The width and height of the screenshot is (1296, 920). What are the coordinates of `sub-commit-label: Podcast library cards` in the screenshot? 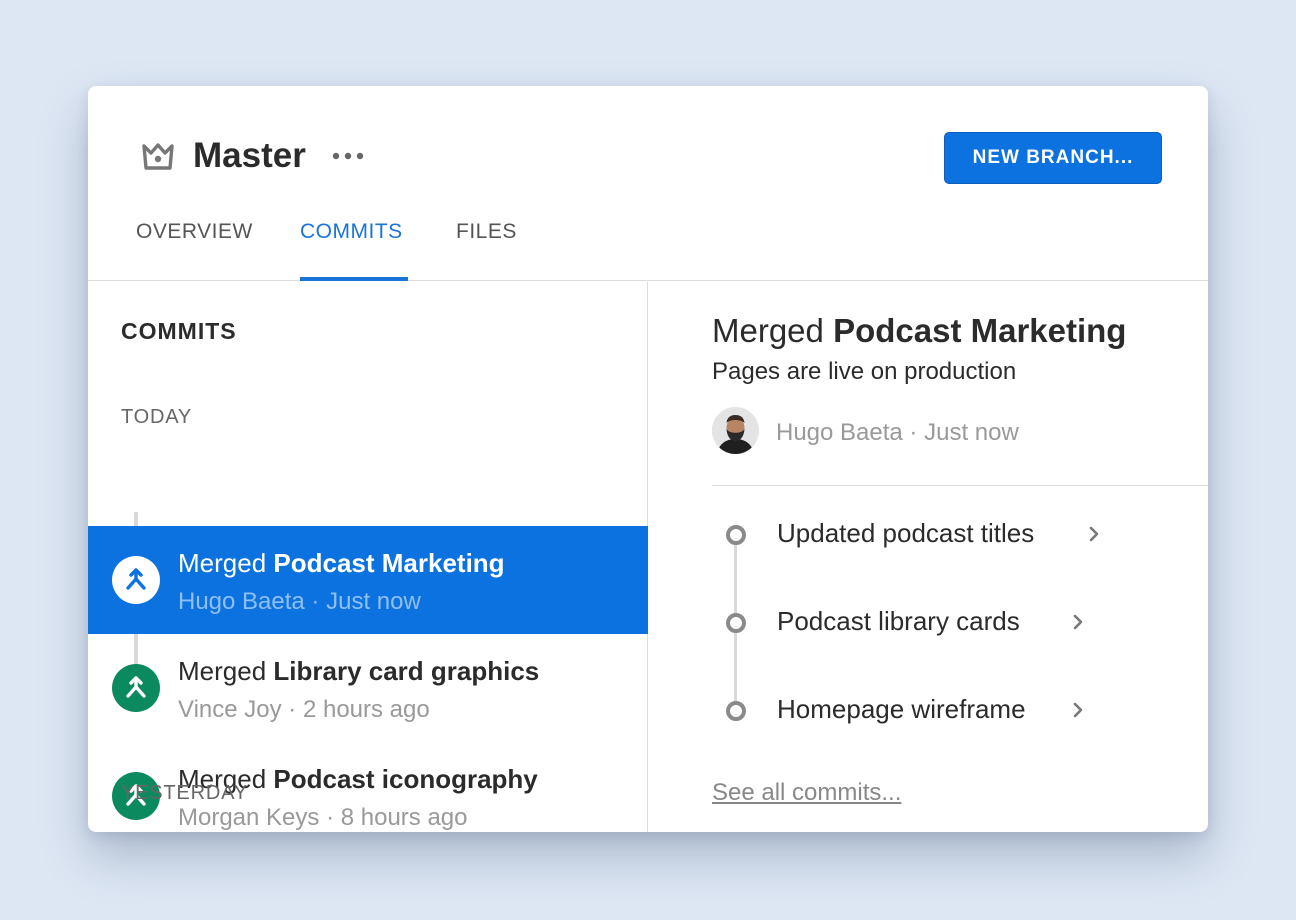 It's located at (898, 621).